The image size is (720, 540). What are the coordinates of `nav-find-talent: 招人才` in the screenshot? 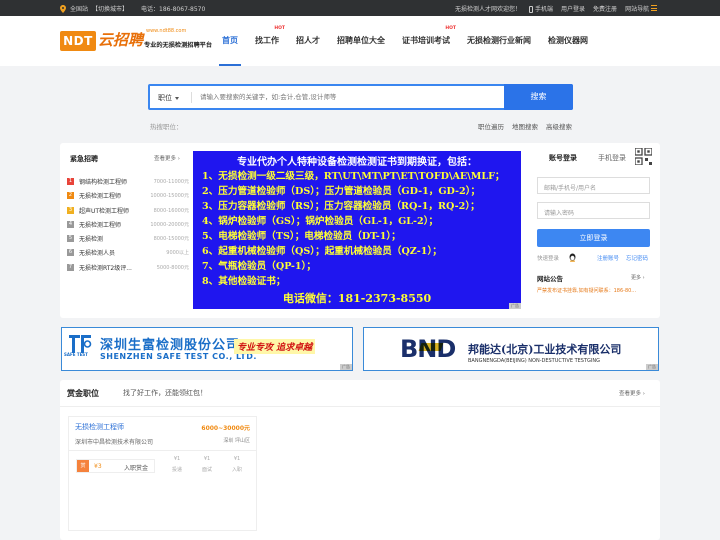 It's located at (308, 42).